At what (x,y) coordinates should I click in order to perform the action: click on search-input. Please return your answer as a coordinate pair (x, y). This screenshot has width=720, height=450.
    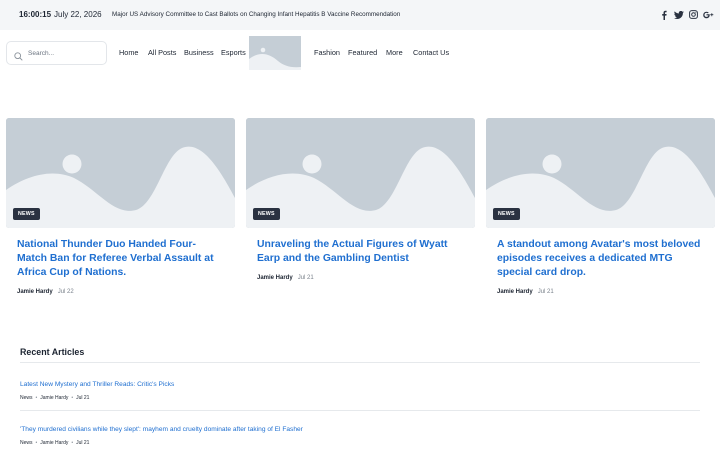
    Looking at the image, I should click on (66, 53).